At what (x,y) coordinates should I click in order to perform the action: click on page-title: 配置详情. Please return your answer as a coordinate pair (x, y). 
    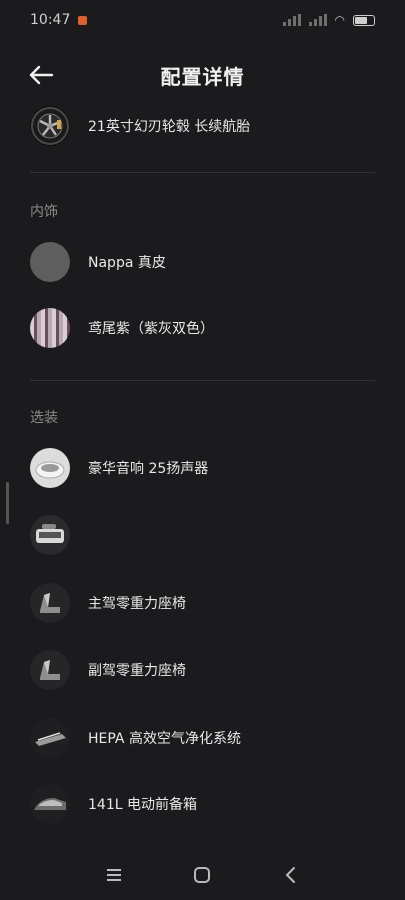
    Looking at the image, I should click on (202, 76).